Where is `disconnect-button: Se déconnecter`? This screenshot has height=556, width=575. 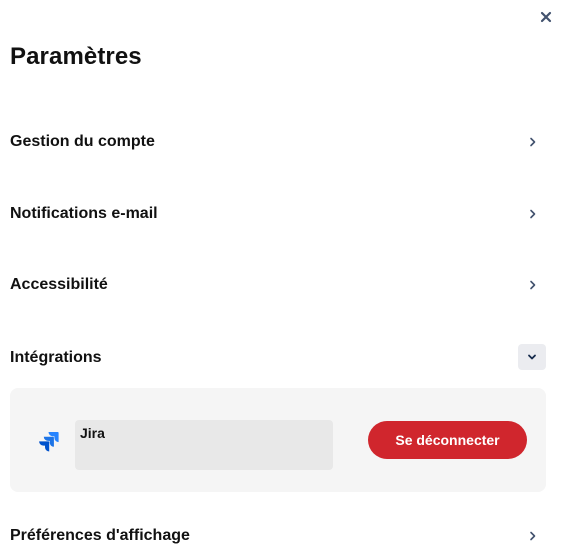
disconnect-button: Se déconnecter is located at coordinates (447, 440).